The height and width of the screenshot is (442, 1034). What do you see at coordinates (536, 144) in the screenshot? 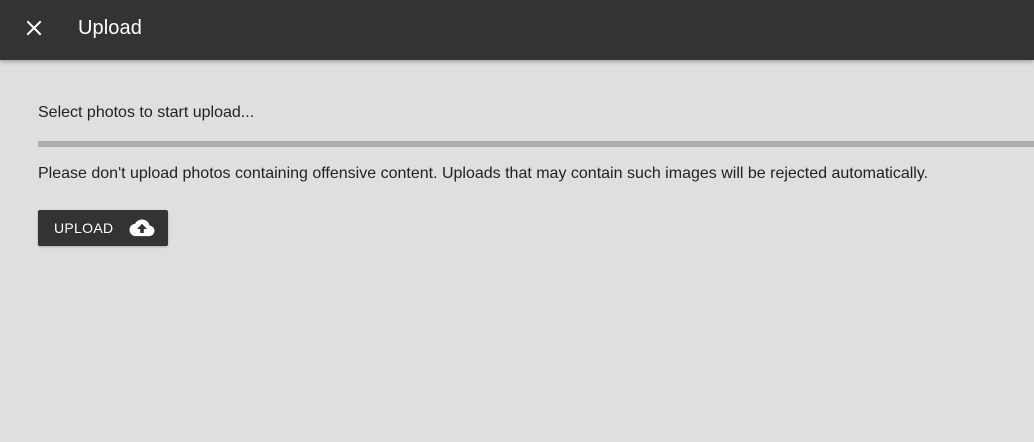
I see `upload-progress-bar` at bounding box center [536, 144].